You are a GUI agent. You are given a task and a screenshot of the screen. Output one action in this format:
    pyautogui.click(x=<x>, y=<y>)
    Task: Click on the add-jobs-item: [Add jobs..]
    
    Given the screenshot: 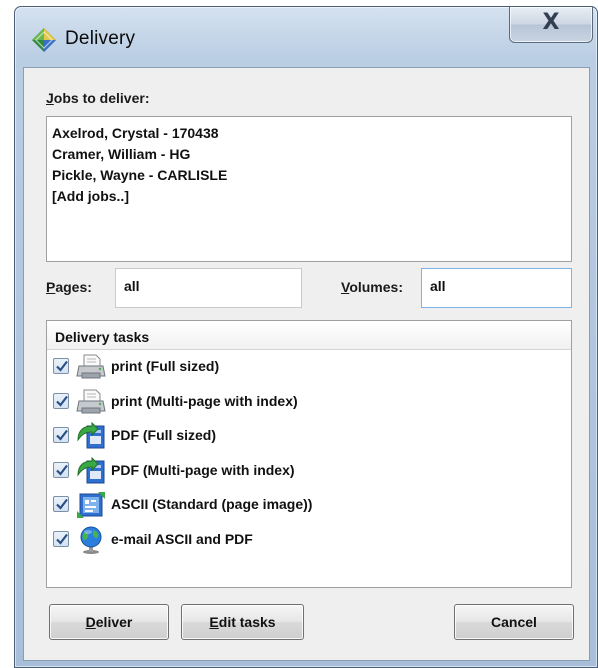 What is the action you would take?
    pyautogui.click(x=309, y=196)
    